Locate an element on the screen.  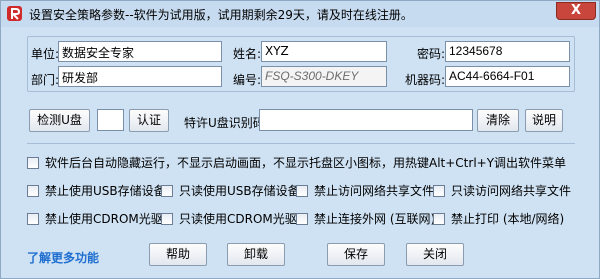
title-bar: 设置安全策略参数--软件为试用版，试用期剩余29天，请及时在线注册。 X is located at coordinates (300, 14).